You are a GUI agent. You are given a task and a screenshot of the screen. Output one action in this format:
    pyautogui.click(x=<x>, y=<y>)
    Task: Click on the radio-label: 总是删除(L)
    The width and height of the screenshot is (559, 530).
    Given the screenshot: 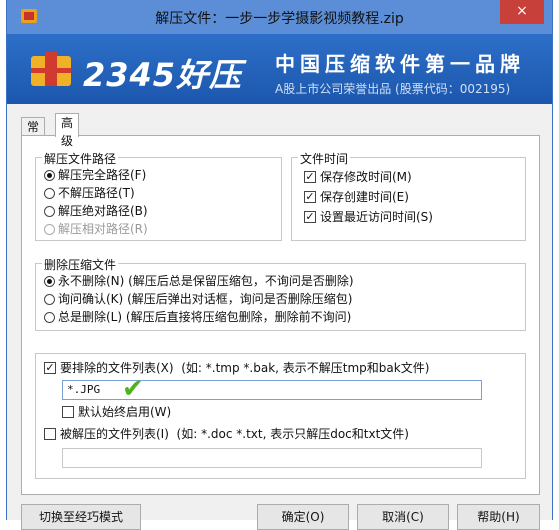 What is the action you would take?
    pyautogui.click(x=90, y=317)
    